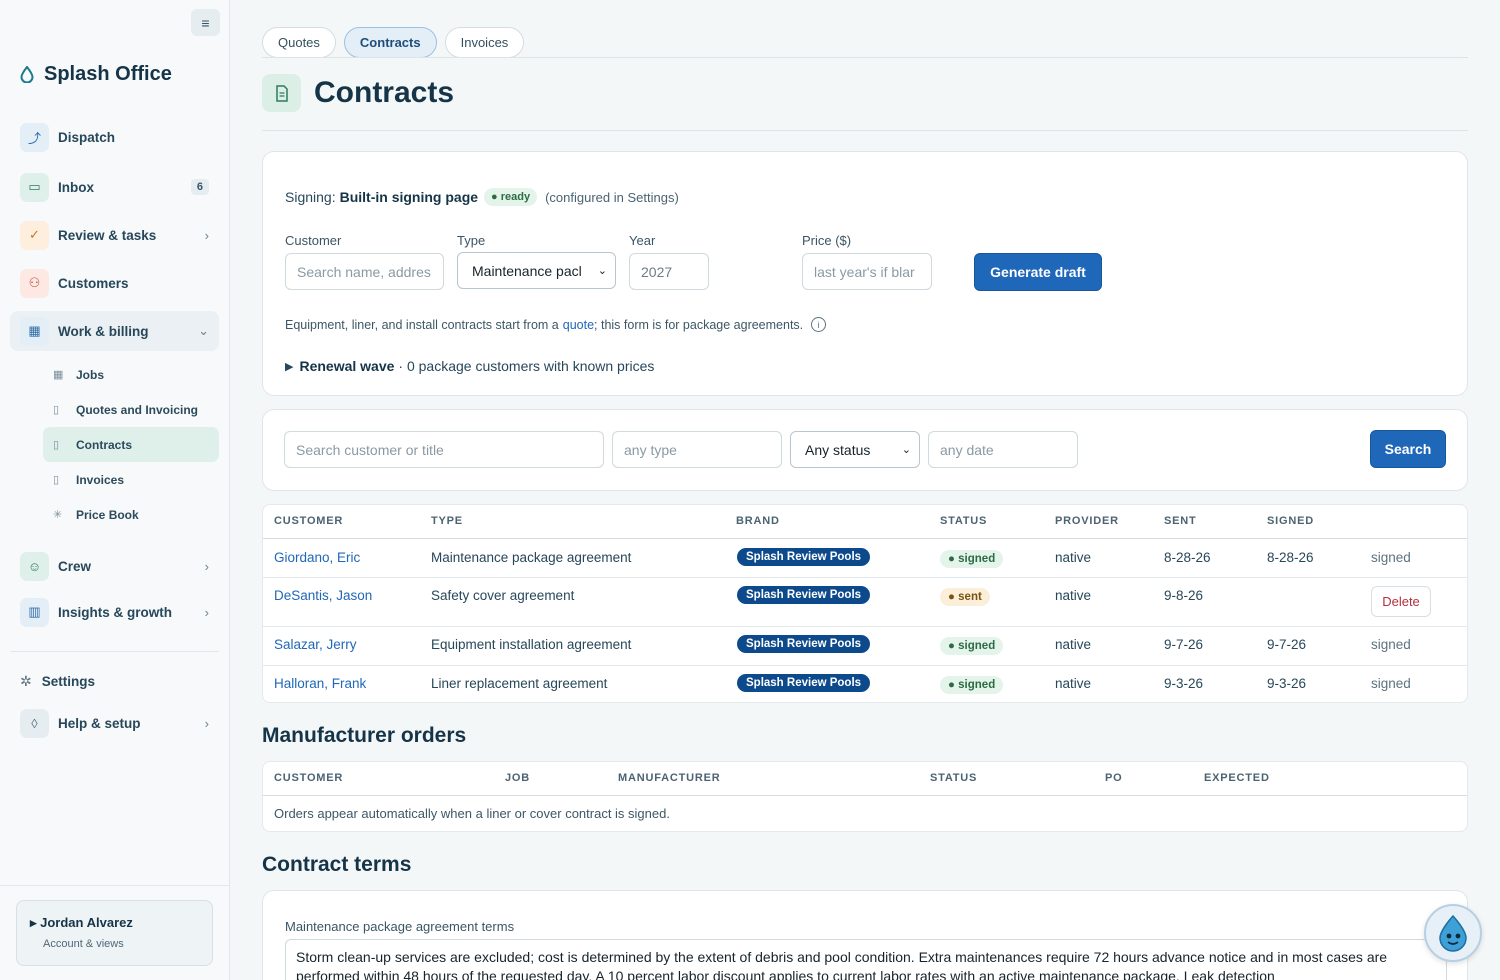  What do you see at coordinates (114, 566) in the screenshot?
I see `sidebar-item-crew: ☺ Crew ›` at bounding box center [114, 566].